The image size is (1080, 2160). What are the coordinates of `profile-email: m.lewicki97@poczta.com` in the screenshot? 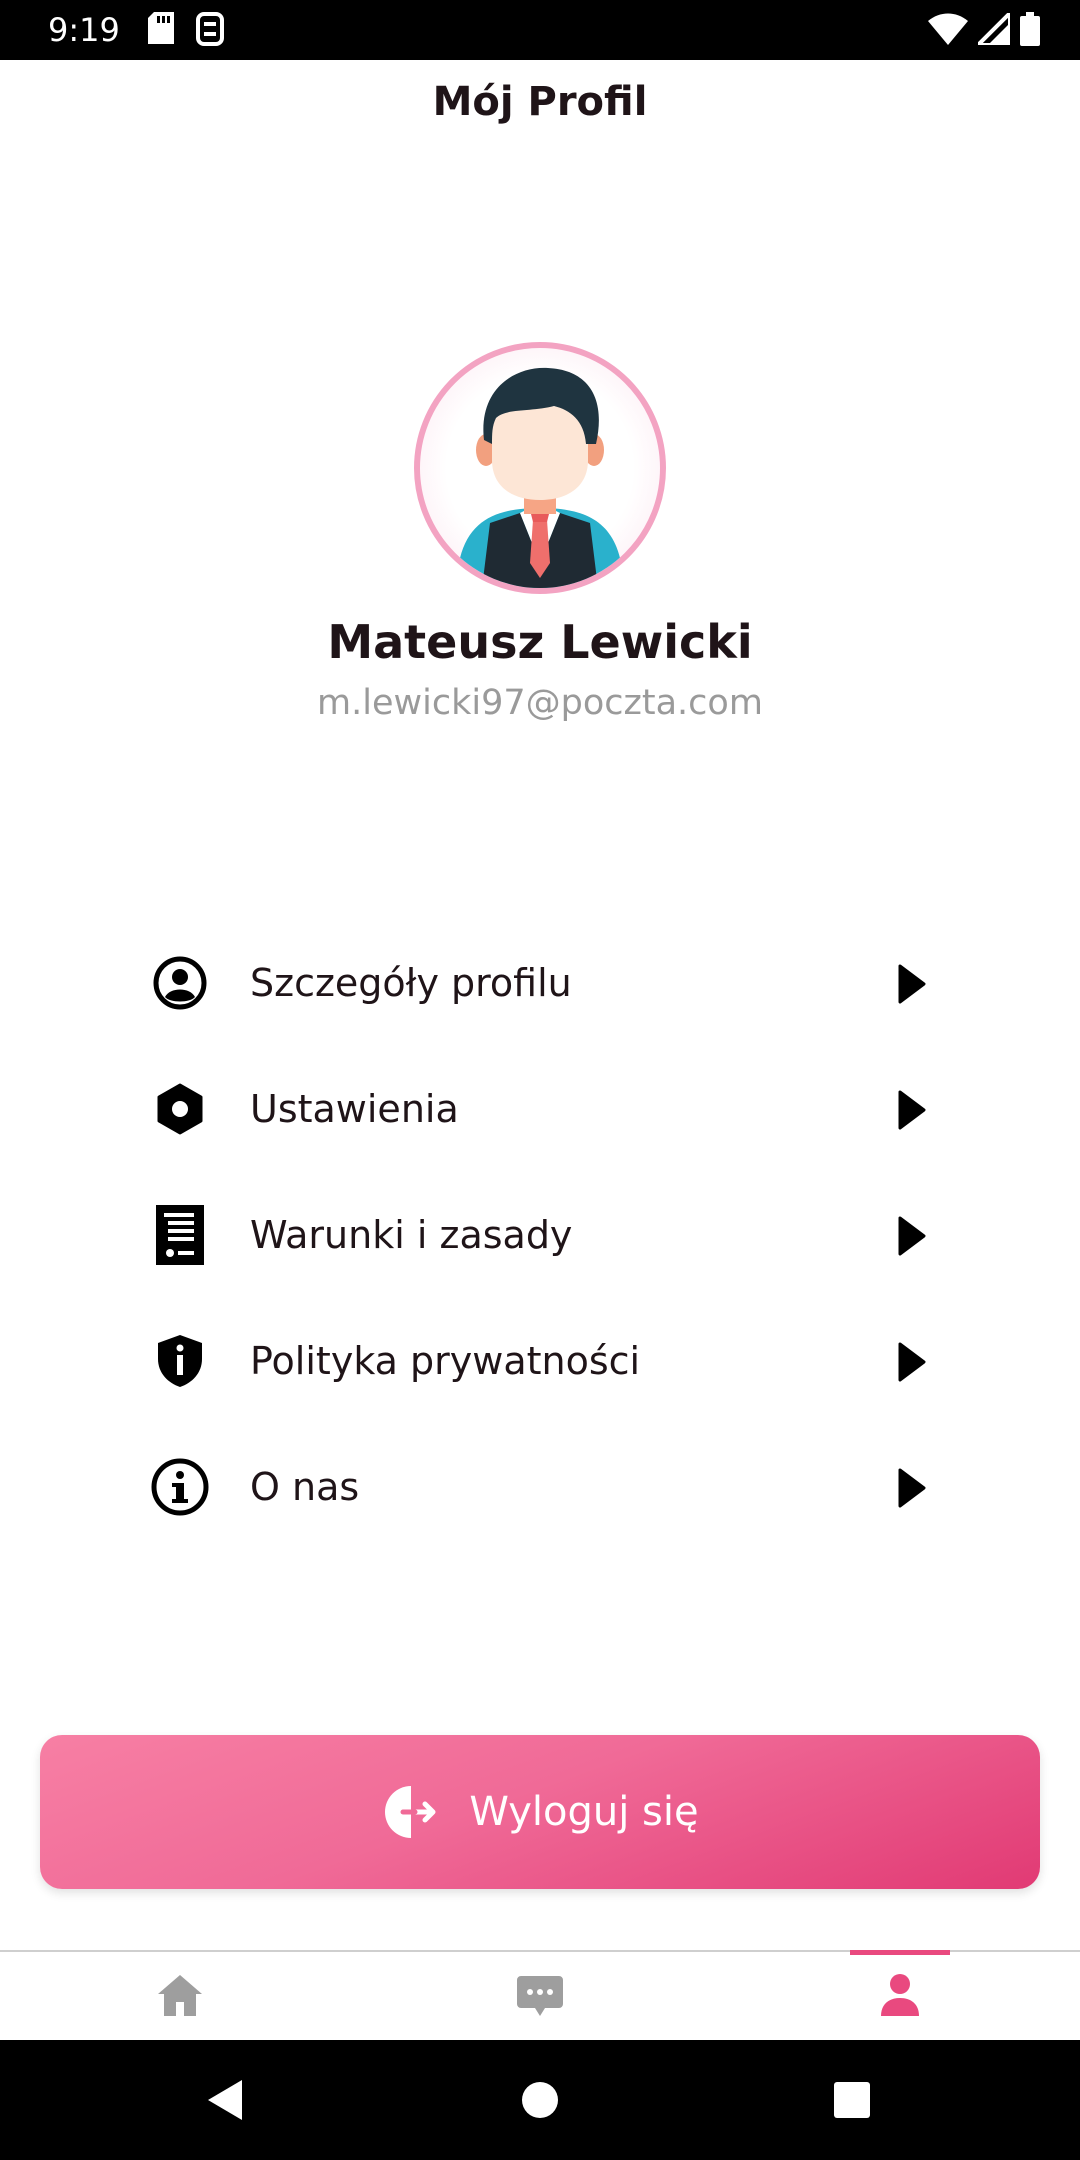 It's located at (540, 703).